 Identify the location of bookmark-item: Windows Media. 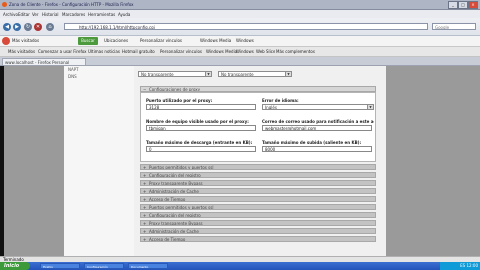
(215, 40).